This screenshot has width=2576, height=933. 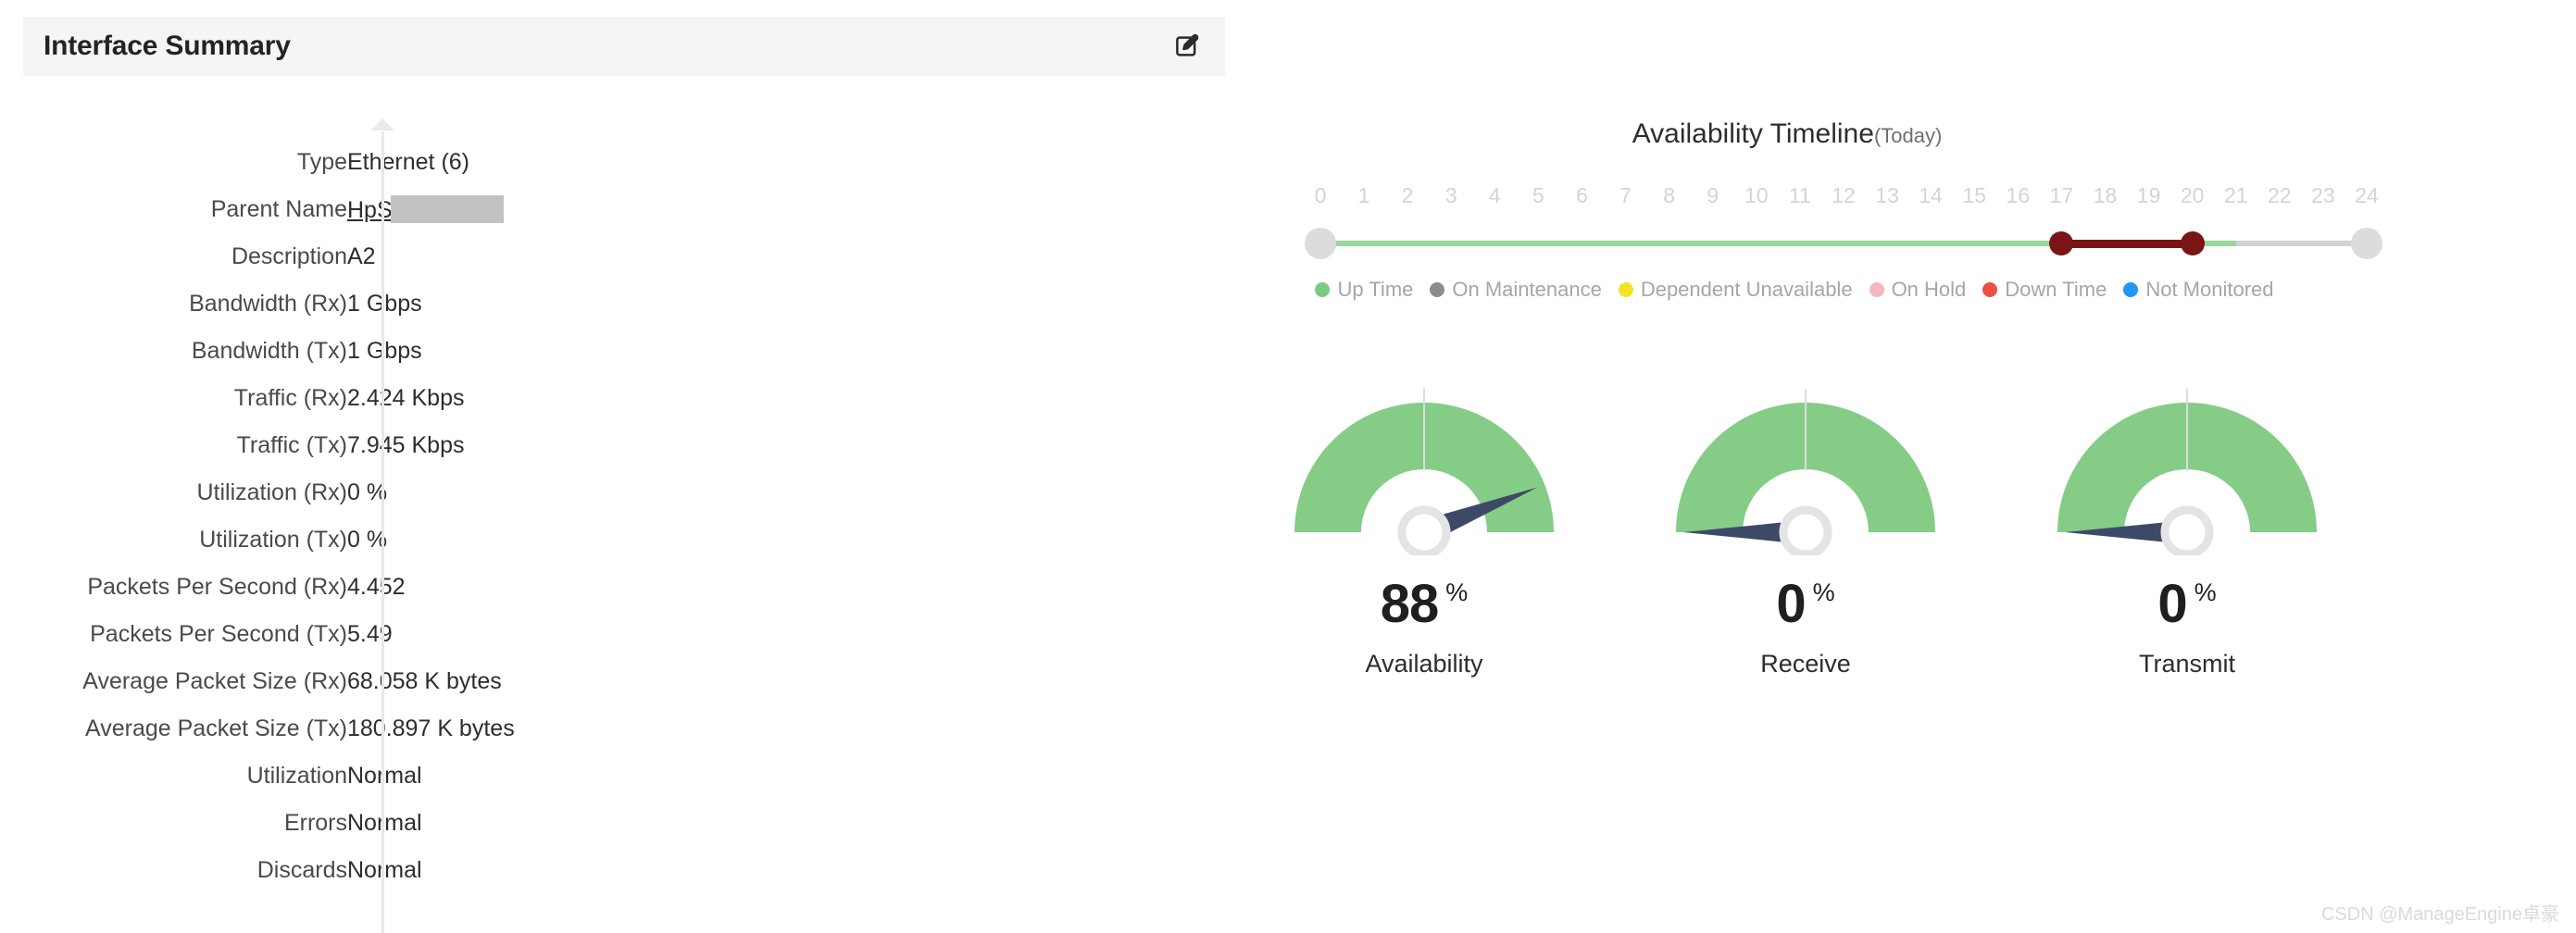 What do you see at coordinates (1538, 195) in the screenshot?
I see `axis-tick-label: 5` at bounding box center [1538, 195].